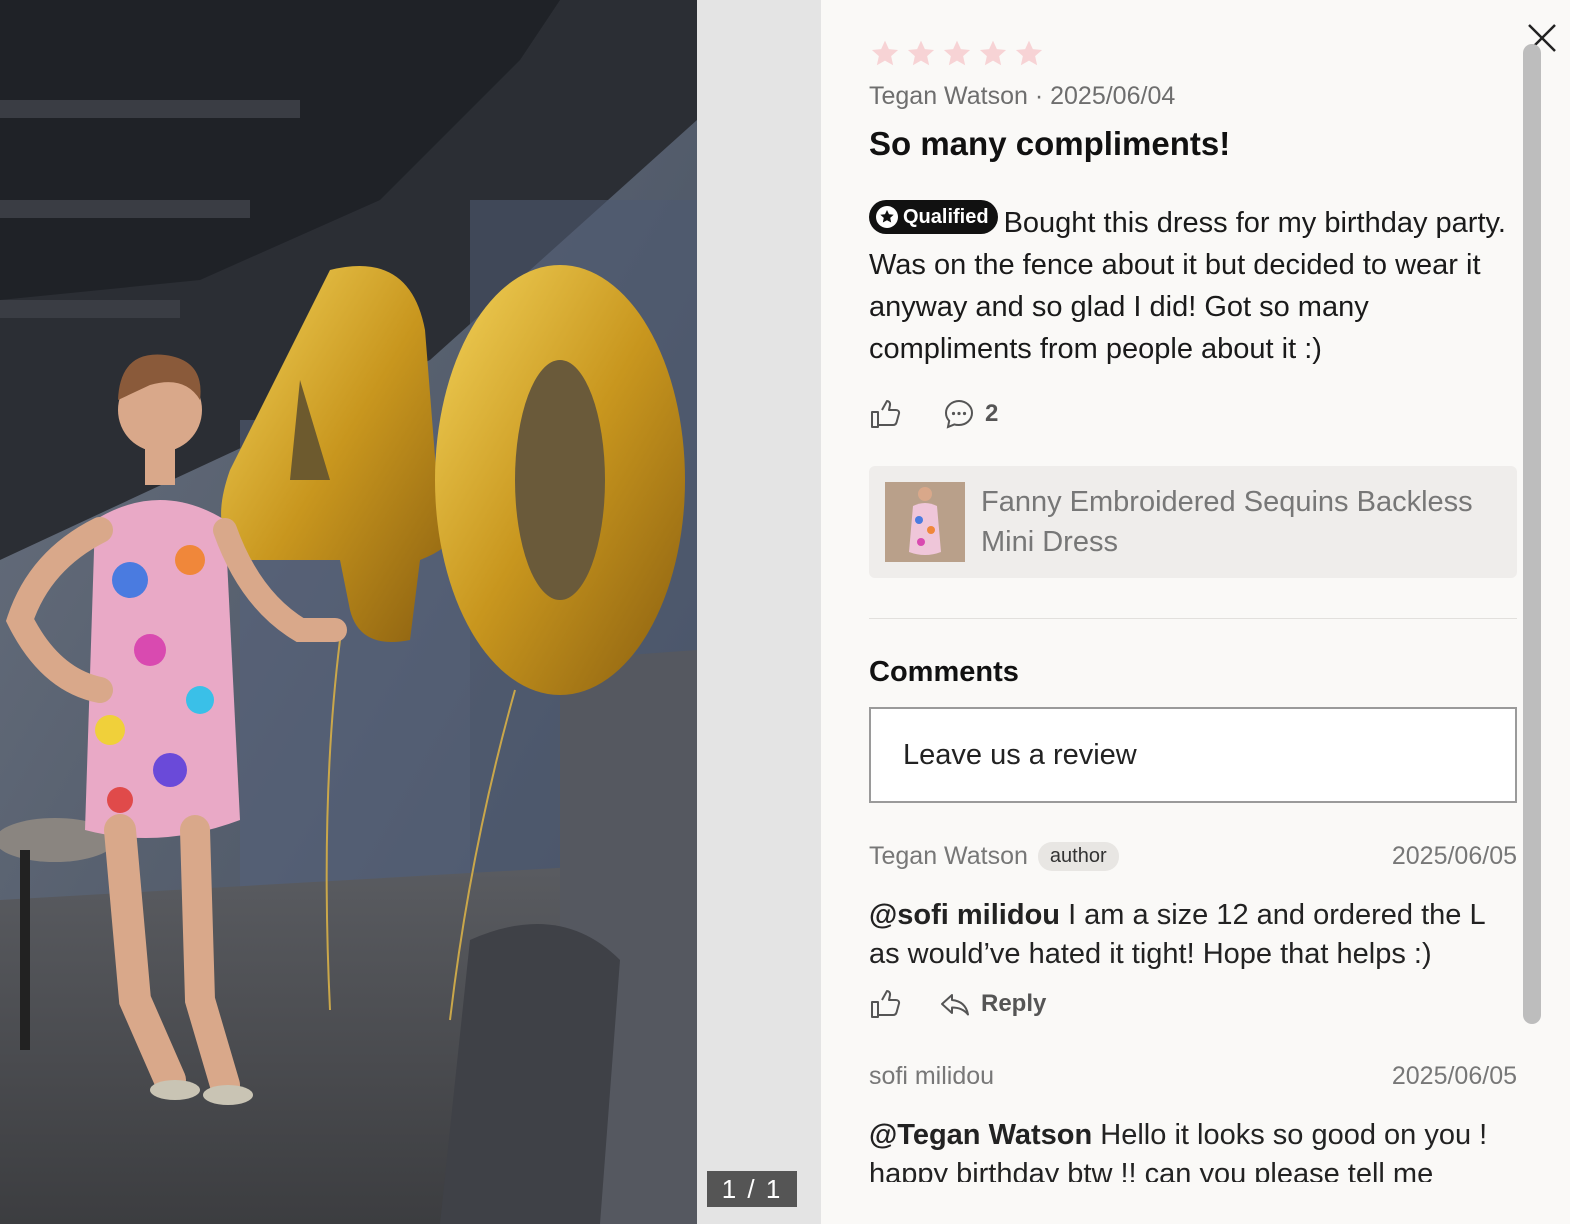 The image size is (1570, 1224). I want to click on comment-actions: Reply, so click(957, 1004).